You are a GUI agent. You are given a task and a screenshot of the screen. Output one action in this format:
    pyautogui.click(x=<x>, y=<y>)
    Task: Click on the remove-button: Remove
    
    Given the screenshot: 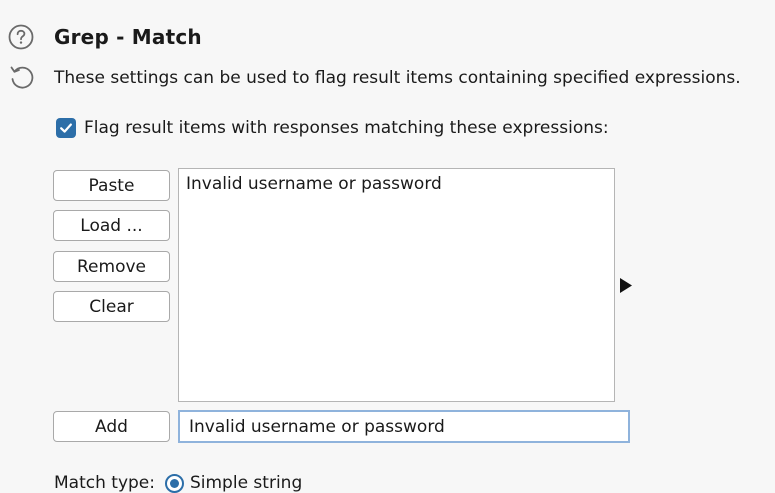 What is the action you would take?
    pyautogui.click(x=111, y=266)
    